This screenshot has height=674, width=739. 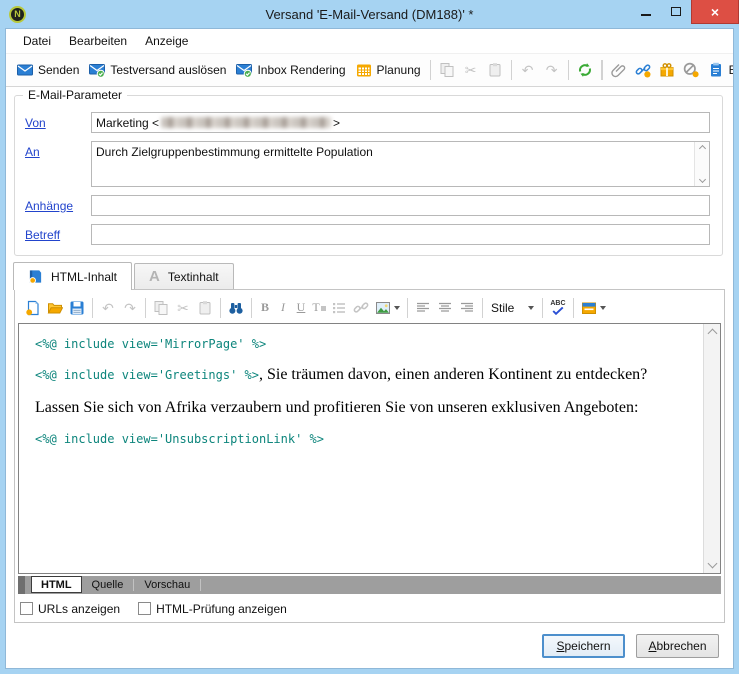 I want to click on options-row: URLs anzeigen HTML-Prüfung anzeigen, so click(x=369, y=606).